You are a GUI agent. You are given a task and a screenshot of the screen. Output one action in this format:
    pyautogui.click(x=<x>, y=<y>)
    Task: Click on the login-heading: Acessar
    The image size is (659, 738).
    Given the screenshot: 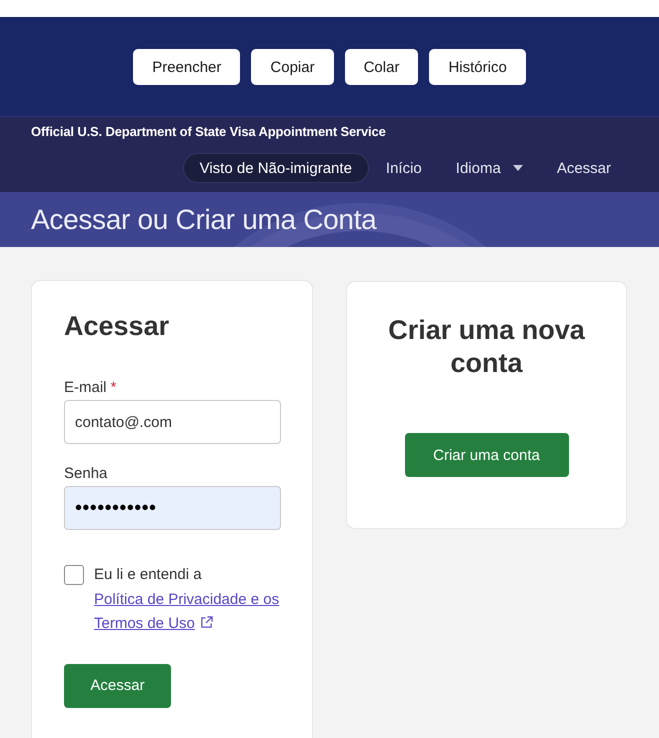 What is the action you would take?
    pyautogui.click(x=117, y=326)
    